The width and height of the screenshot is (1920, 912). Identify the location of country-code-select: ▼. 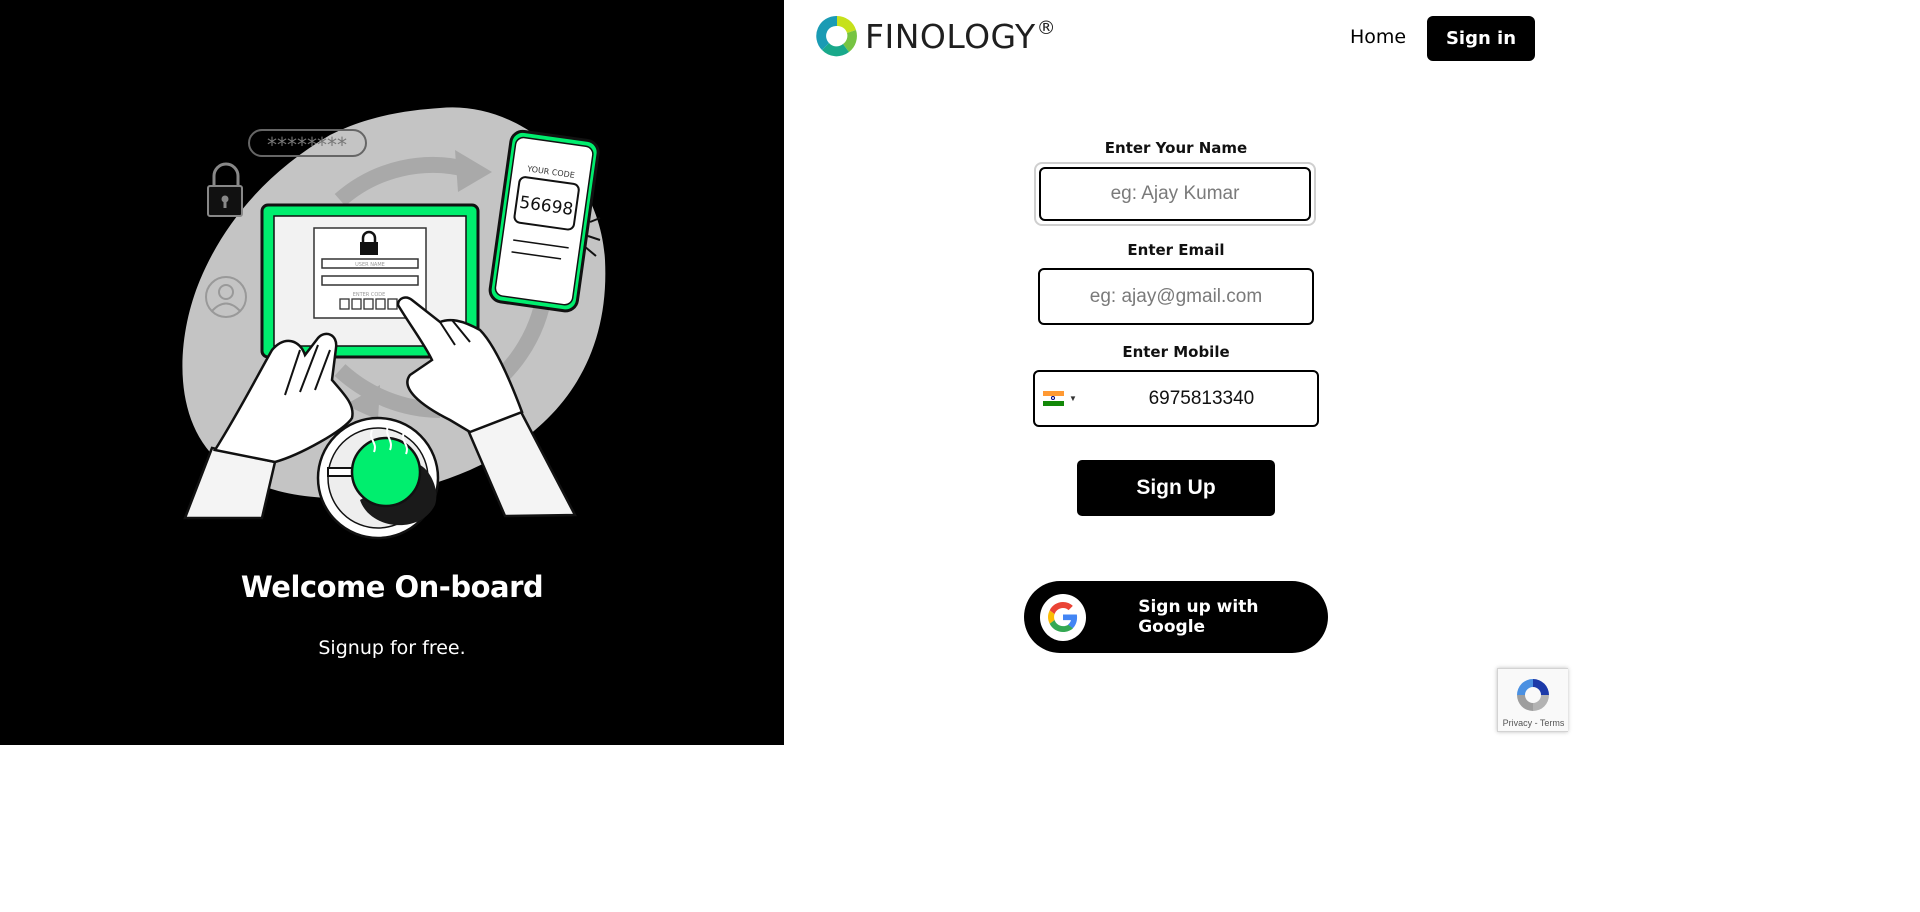
(1060, 398).